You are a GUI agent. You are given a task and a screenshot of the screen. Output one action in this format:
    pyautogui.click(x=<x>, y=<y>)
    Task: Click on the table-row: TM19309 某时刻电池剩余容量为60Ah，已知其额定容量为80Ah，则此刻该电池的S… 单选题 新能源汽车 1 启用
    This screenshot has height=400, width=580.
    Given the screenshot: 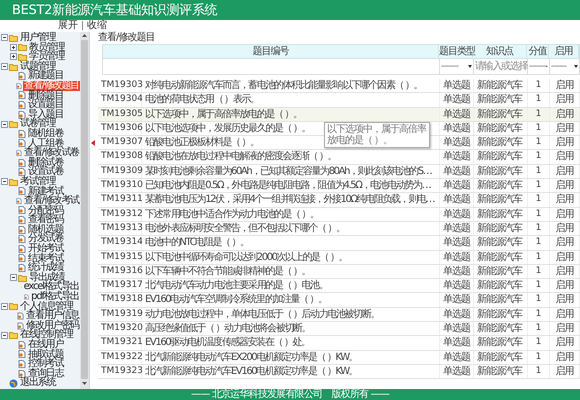 What is the action you would take?
    pyautogui.click(x=339, y=172)
    